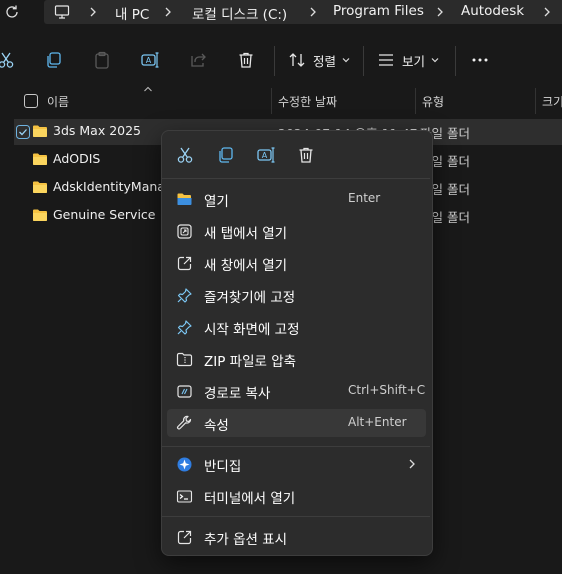  I want to click on menu-item-open: 열기 Enter, so click(296, 199).